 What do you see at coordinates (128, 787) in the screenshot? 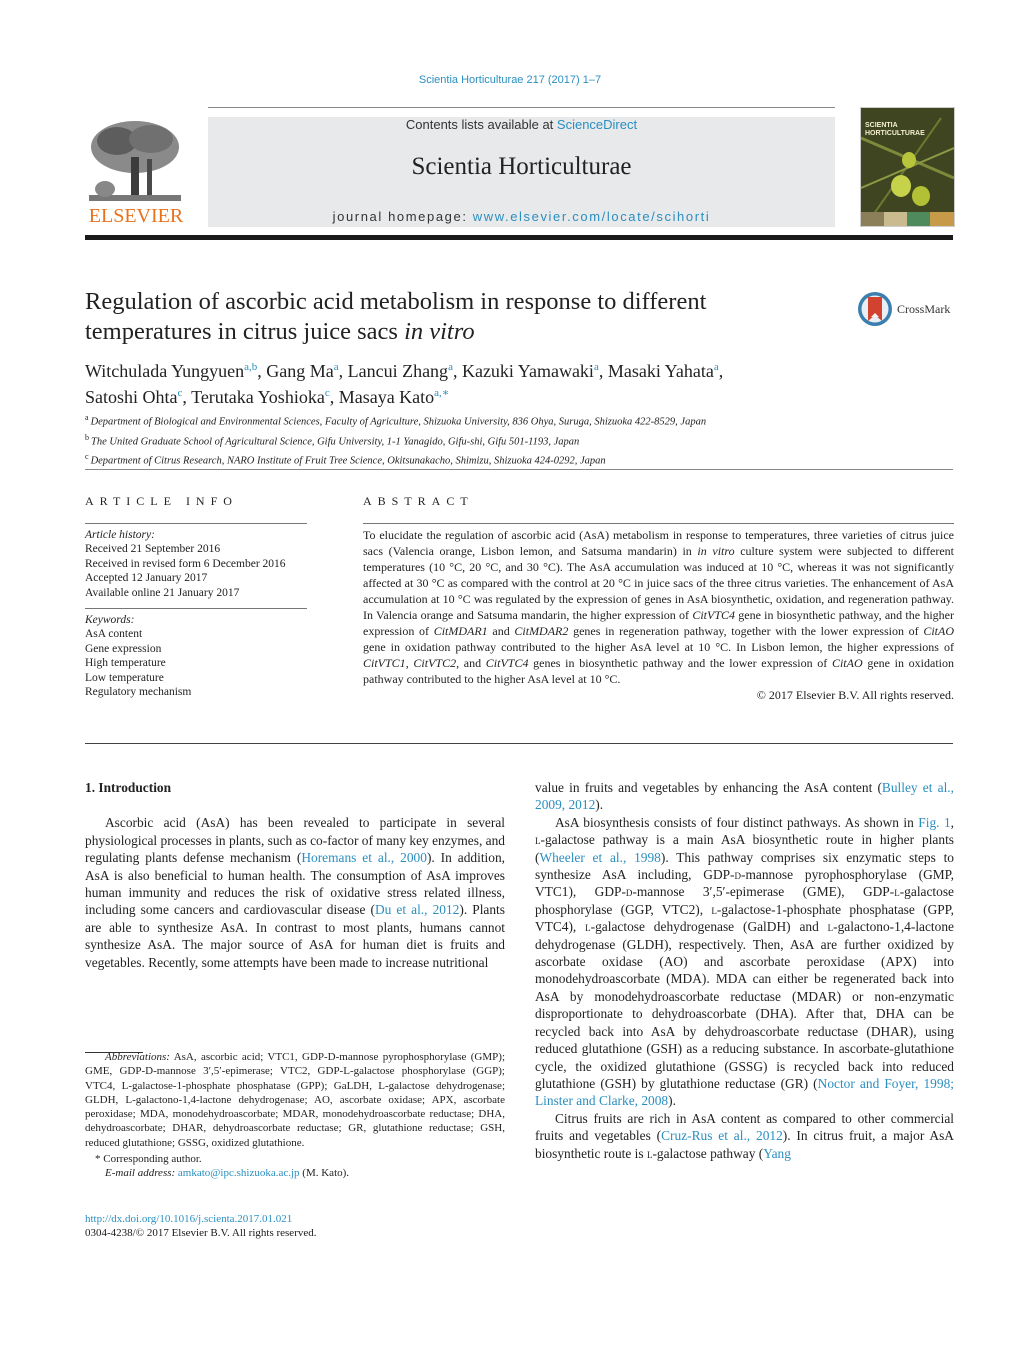
I see `section-heading-introduction: 1. Introduction` at bounding box center [128, 787].